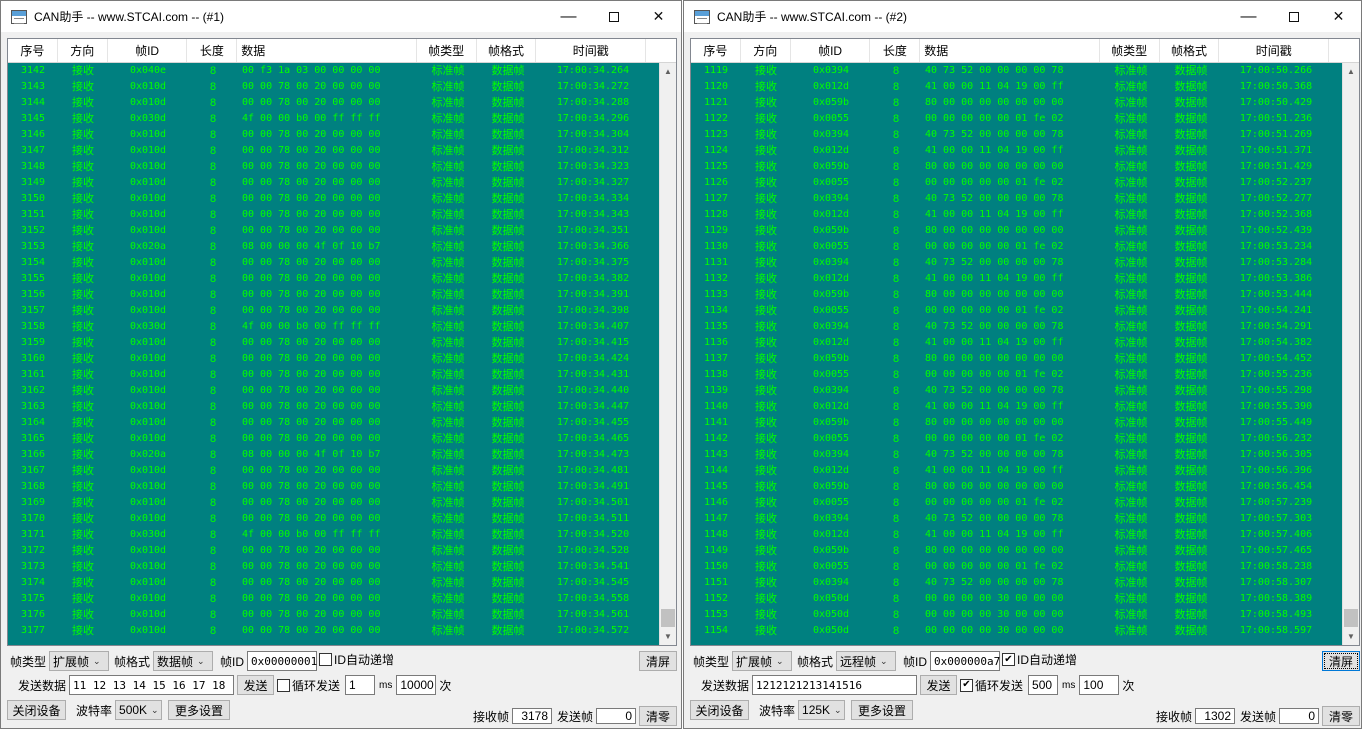 This screenshot has width=1362, height=729. What do you see at coordinates (36, 710) in the screenshot?
I see `close-device-button: 关闭设备` at bounding box center [36, 710].